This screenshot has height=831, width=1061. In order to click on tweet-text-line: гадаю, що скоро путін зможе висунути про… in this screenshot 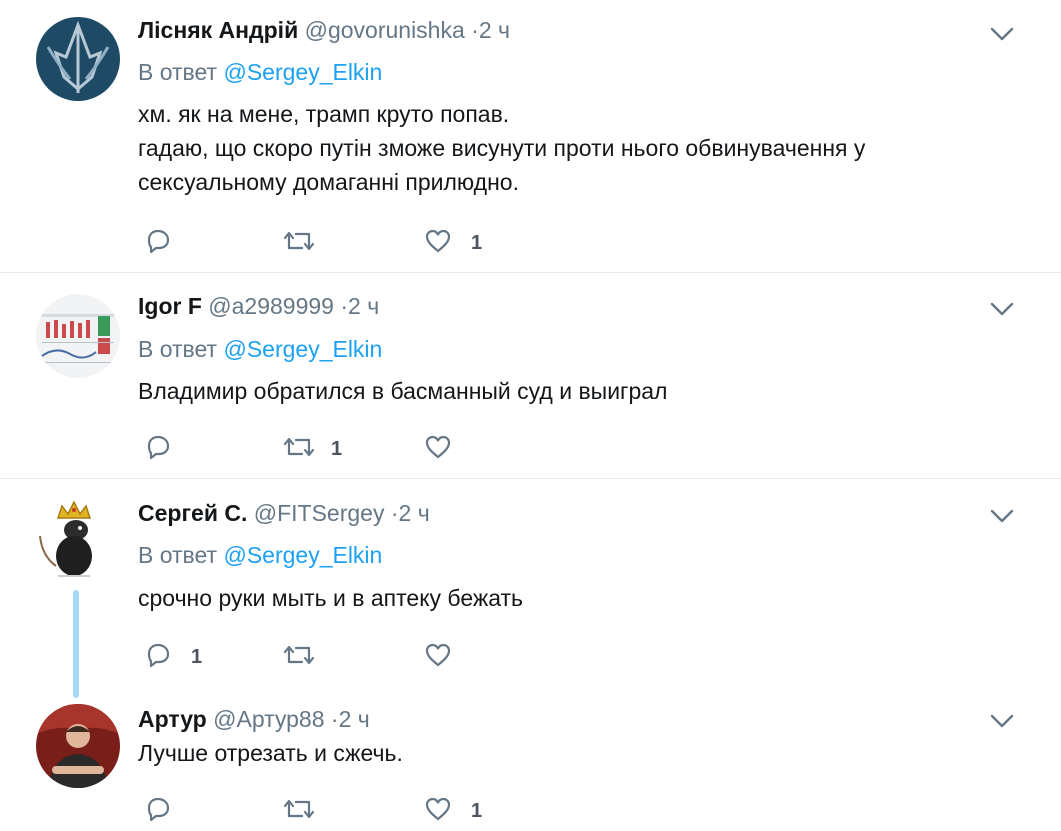, I will do `click(502, 148)`.